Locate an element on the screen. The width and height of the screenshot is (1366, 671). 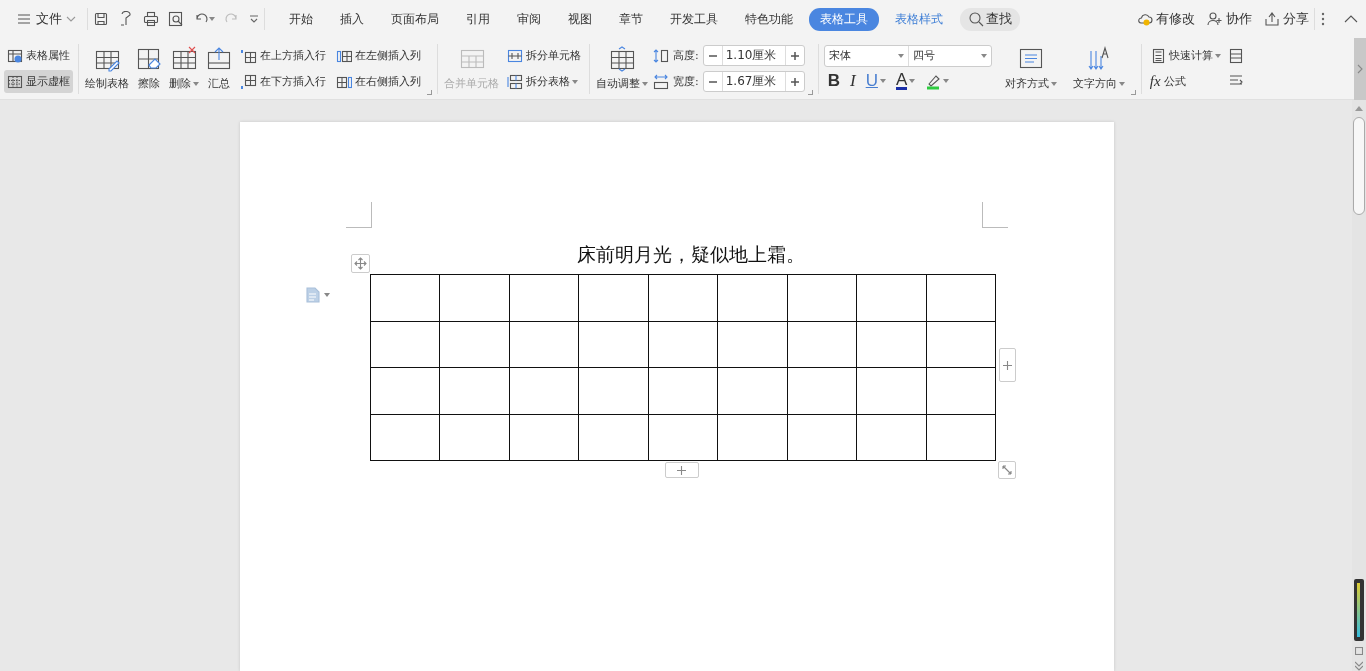
ribbon-tab: 特色功能 is located at coordinates (769, 19).